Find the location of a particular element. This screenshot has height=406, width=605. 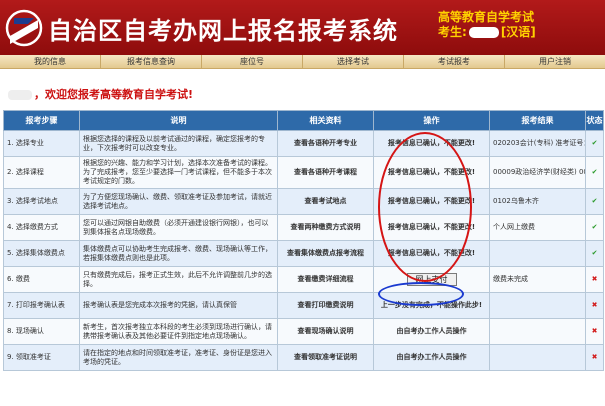

top-nav: 我的信息 报考信息查询 座位号 选择考试 考试报考 用户注销 is located at coordinates (302, 62).